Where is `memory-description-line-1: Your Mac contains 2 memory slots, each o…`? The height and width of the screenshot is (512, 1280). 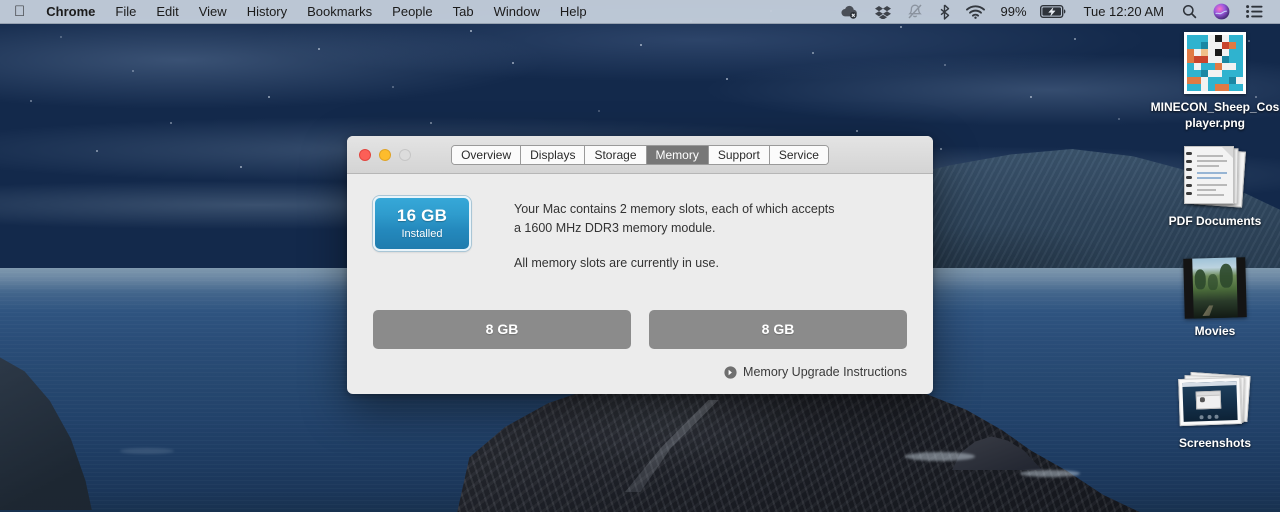 memory-description-line-1: Your Mac contains 2 memory slots, each o… is located at coordinates (674, 209).